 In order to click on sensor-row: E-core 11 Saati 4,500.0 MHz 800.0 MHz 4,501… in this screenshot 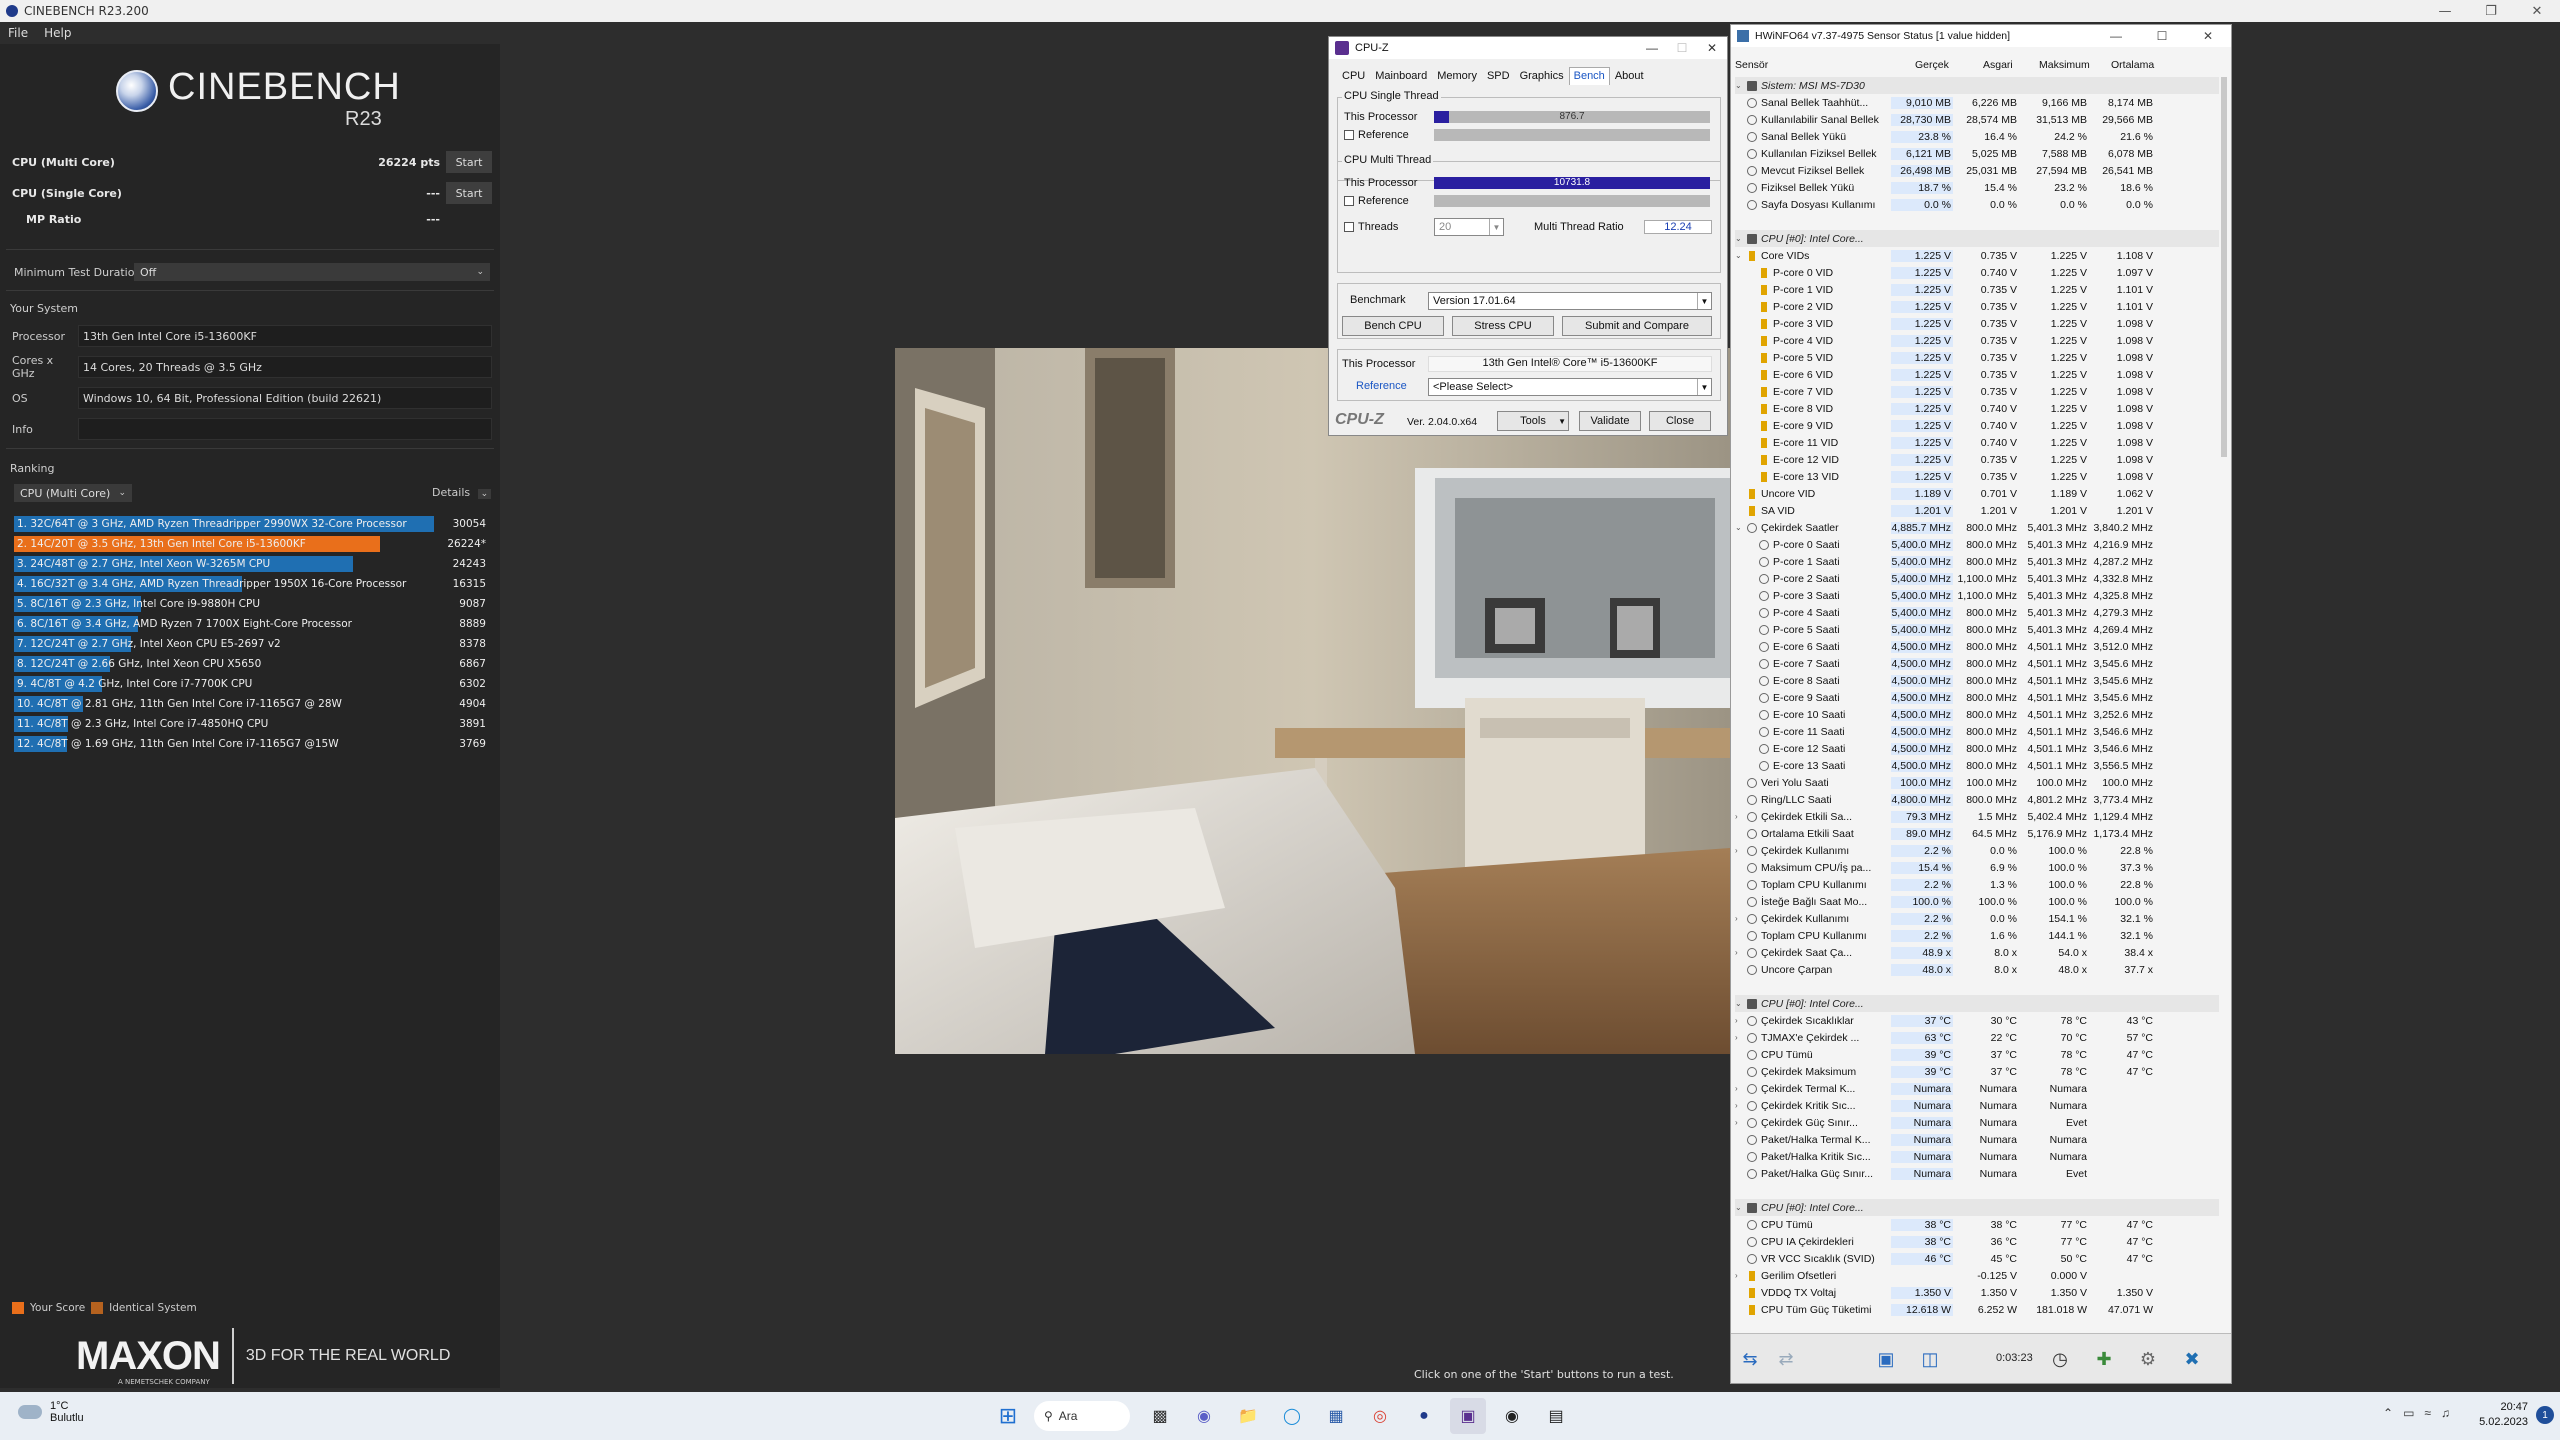, I will do `click(1977, 731)`.